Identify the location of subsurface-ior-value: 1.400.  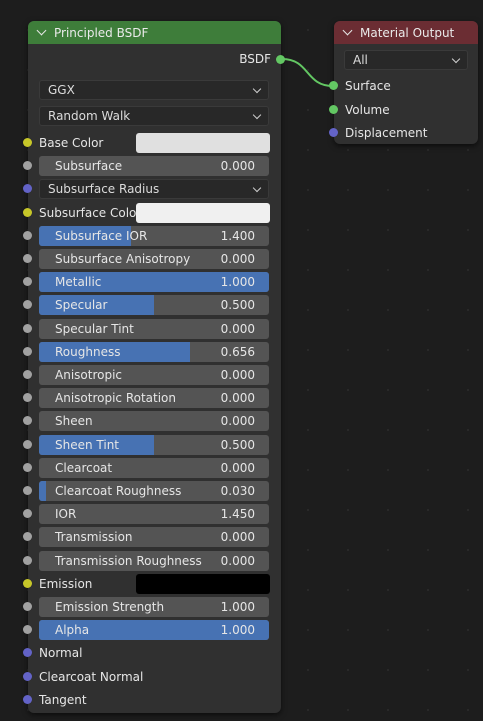
(237, 235).